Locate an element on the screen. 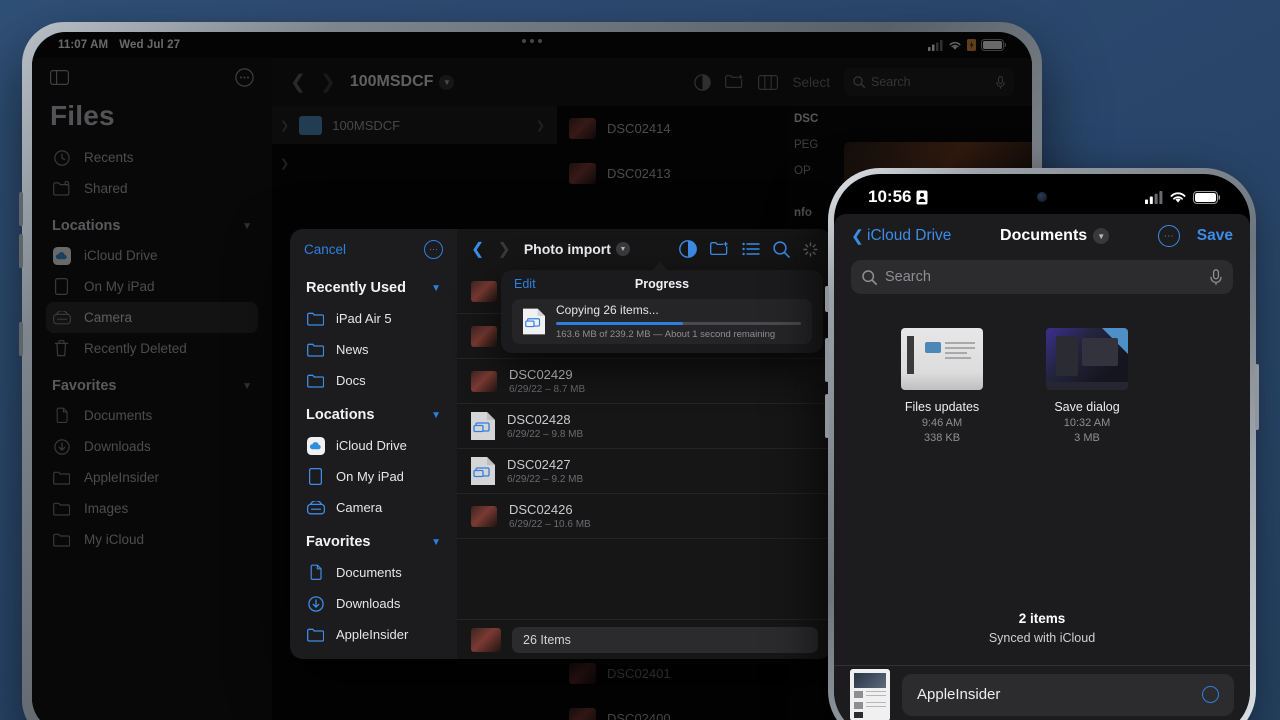  sidebar-item-shared: Shared is located at coordinates (152, 188).